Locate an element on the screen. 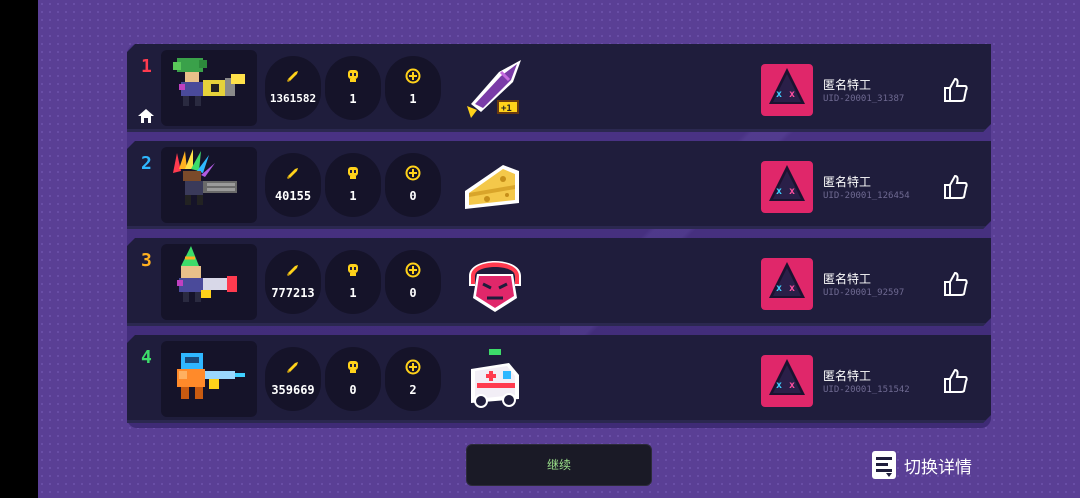  switch-details-label: 切换详情 is located at coordinates (938, 467).